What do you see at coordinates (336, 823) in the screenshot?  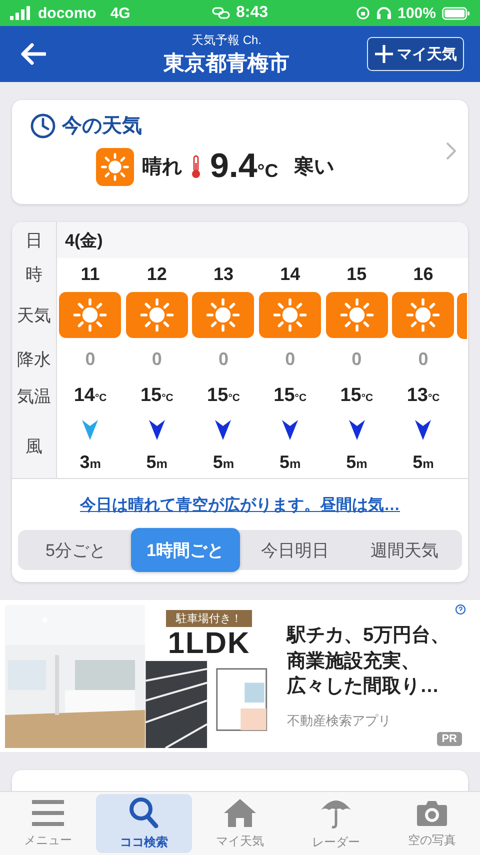 I see `nav-tab: レーダー` at bounding box center [336, 823].